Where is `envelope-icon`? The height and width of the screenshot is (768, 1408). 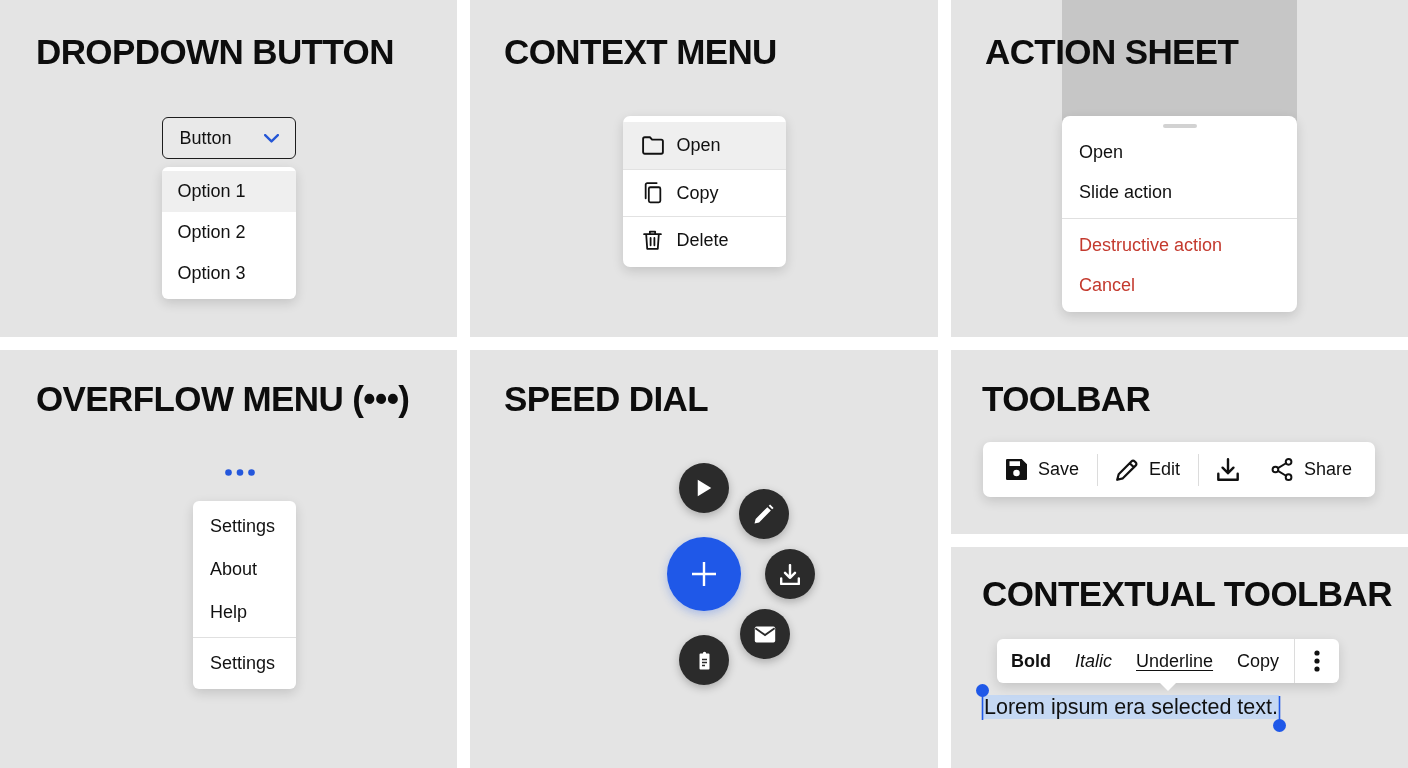 envelope-icon is located at coordinates (765, 634).